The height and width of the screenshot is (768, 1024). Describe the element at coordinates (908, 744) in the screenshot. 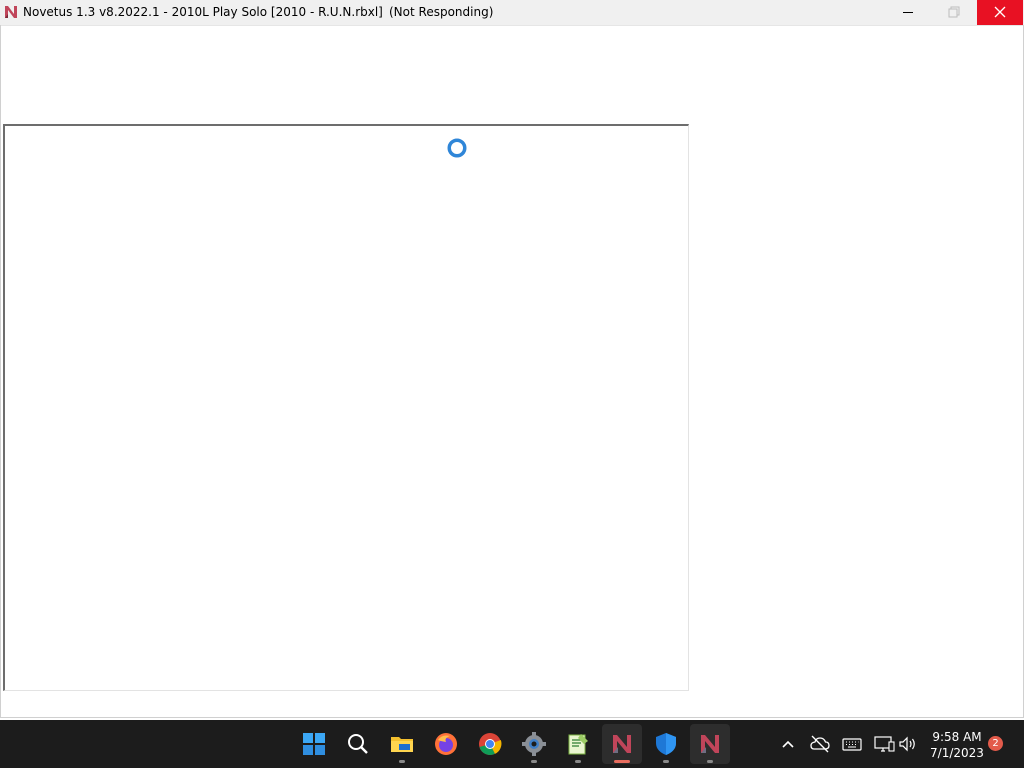

I see `volume-icon` at that location.